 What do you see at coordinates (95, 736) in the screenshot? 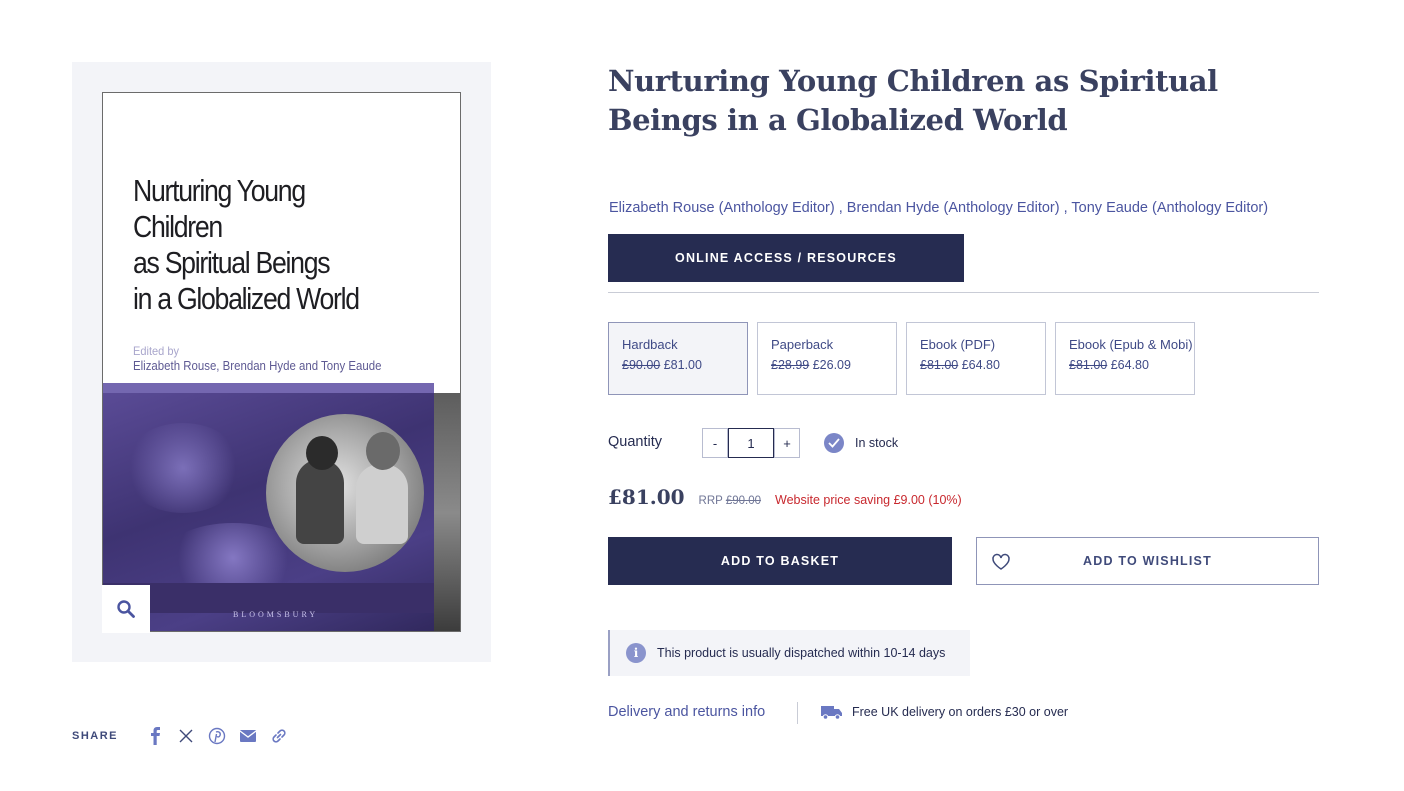
I see `share-label: SHARE` at bounding box center [95, 736].